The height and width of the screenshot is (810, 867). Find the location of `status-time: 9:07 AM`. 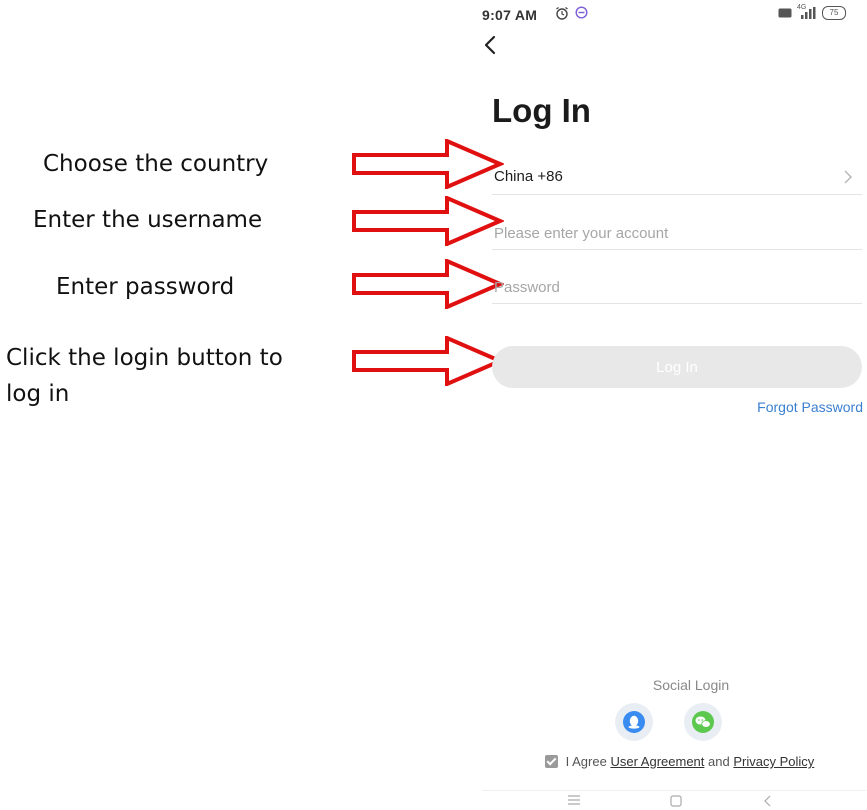

status-time: 9:07 AM is located at coordinates (510, 15).